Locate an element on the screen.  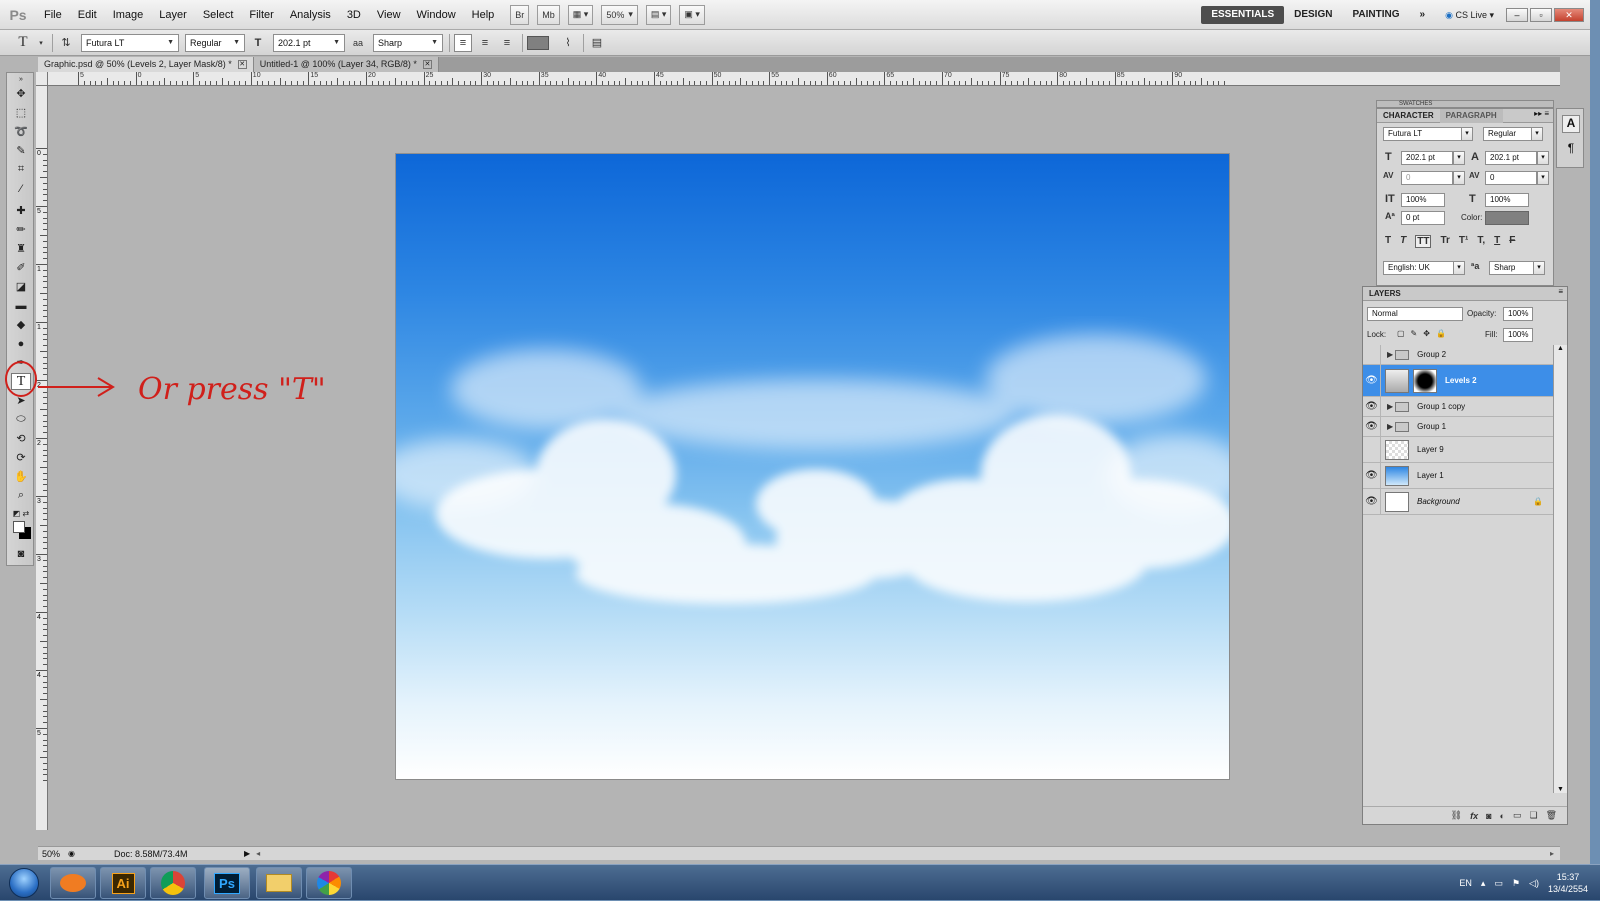
dodge-tool-icon: ● is located at coordinates (21, 343).